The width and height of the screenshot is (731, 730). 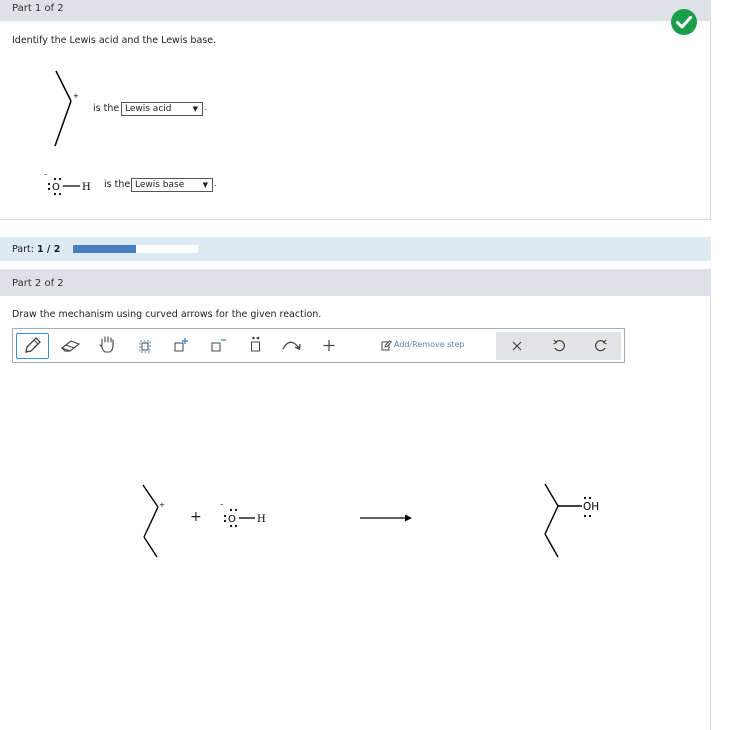 I want to click on undo-button, so click(x=559, y=346).